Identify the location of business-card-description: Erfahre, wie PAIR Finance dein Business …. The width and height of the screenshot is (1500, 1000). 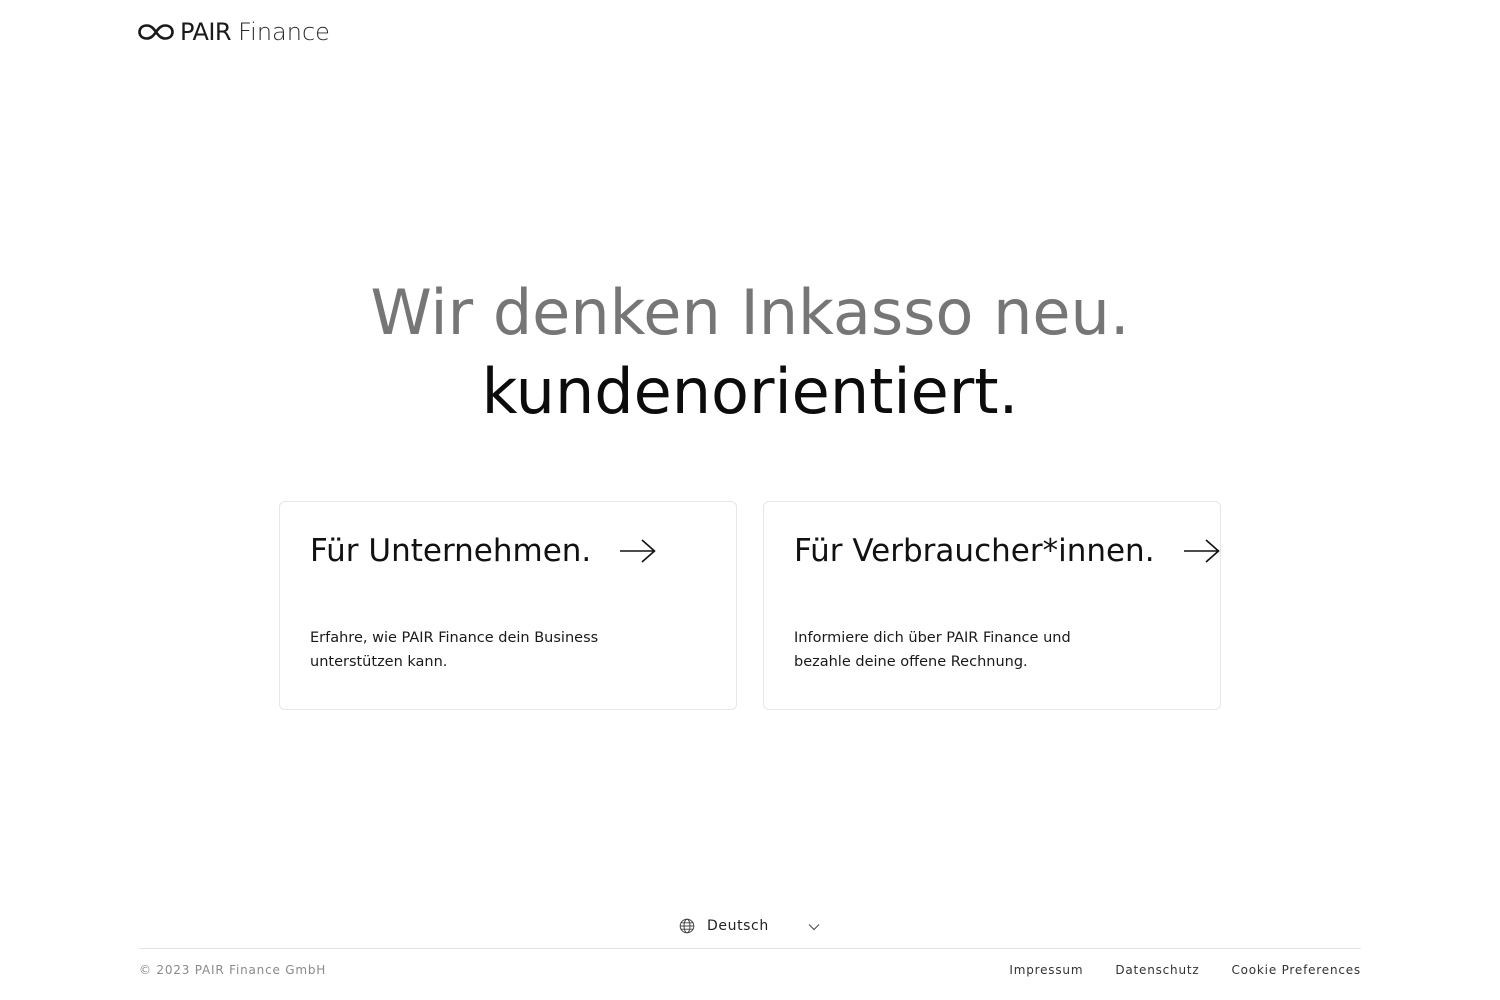
(454, 650).